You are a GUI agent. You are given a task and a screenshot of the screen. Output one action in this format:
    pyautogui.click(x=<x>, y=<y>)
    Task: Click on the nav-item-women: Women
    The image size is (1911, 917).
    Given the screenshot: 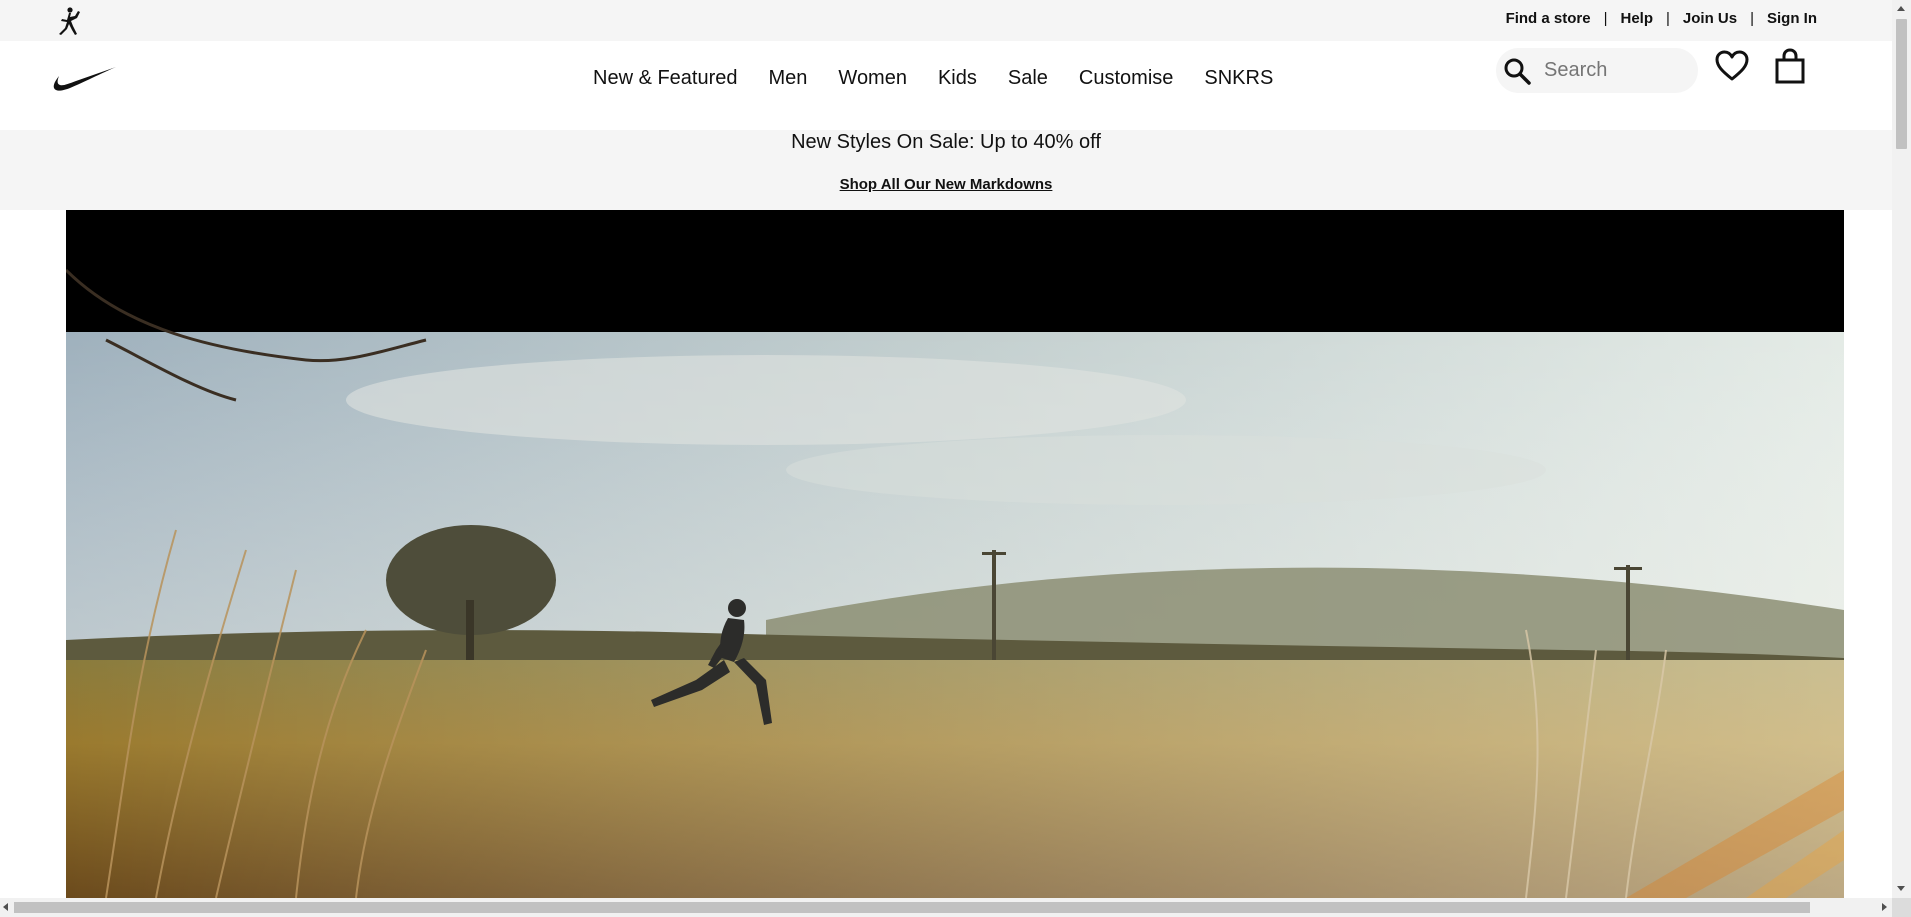 What is the action you would take?
    pyautogui.click(x=872, y=78)
    